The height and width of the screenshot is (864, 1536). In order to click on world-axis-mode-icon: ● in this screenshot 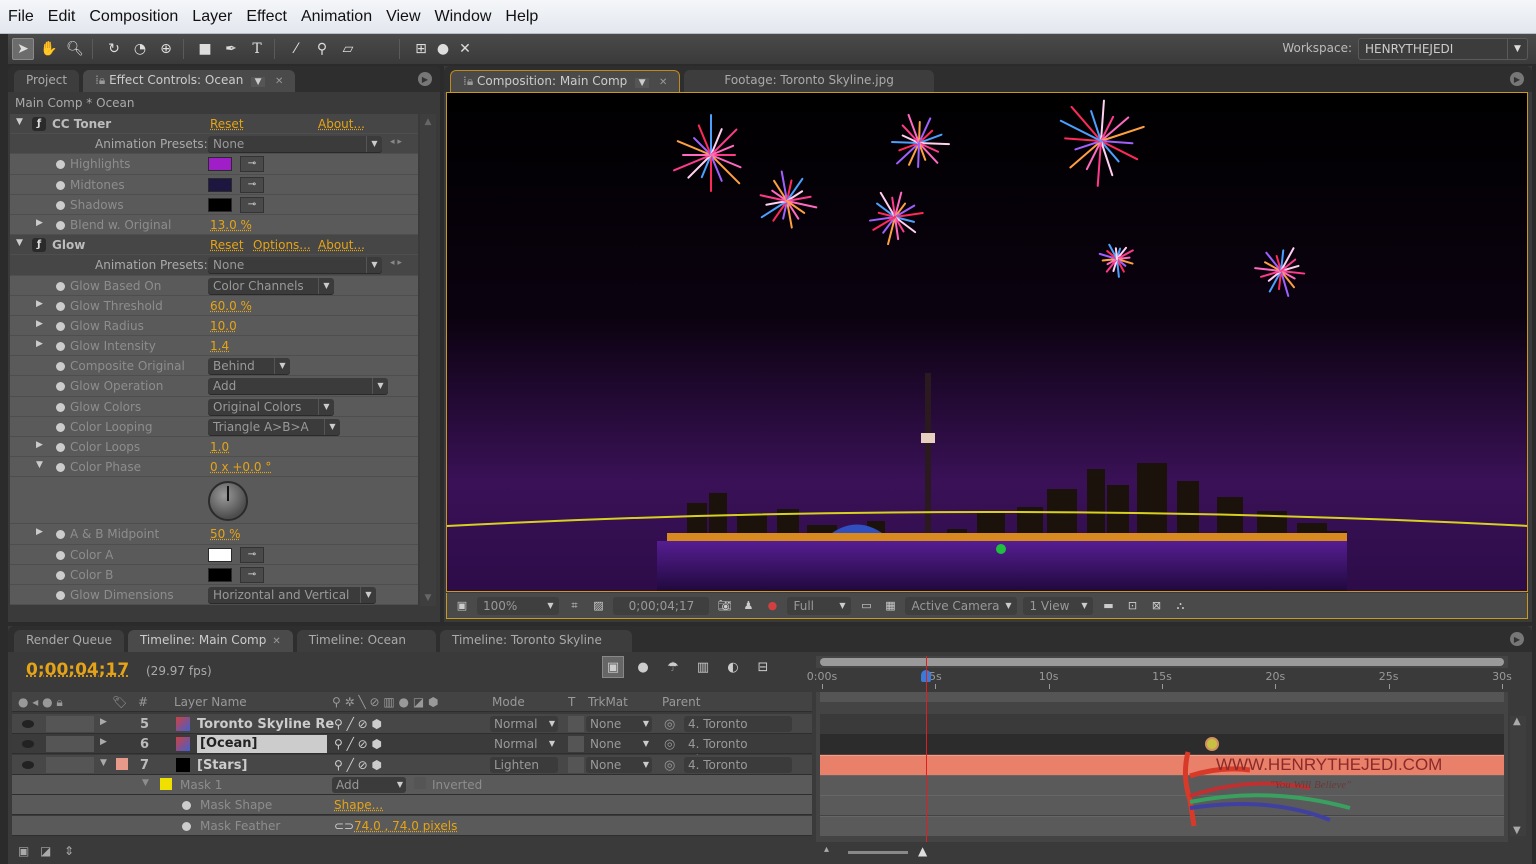, I will do `click(443, 49)`.